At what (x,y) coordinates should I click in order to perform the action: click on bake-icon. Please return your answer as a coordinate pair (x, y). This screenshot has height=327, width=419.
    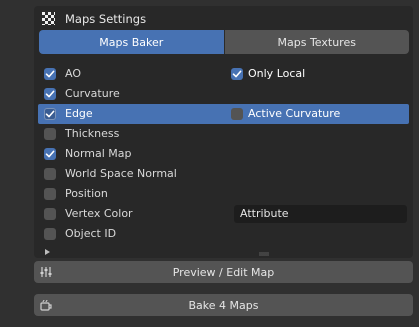
    Looking at the image, I should click on (46, 305).